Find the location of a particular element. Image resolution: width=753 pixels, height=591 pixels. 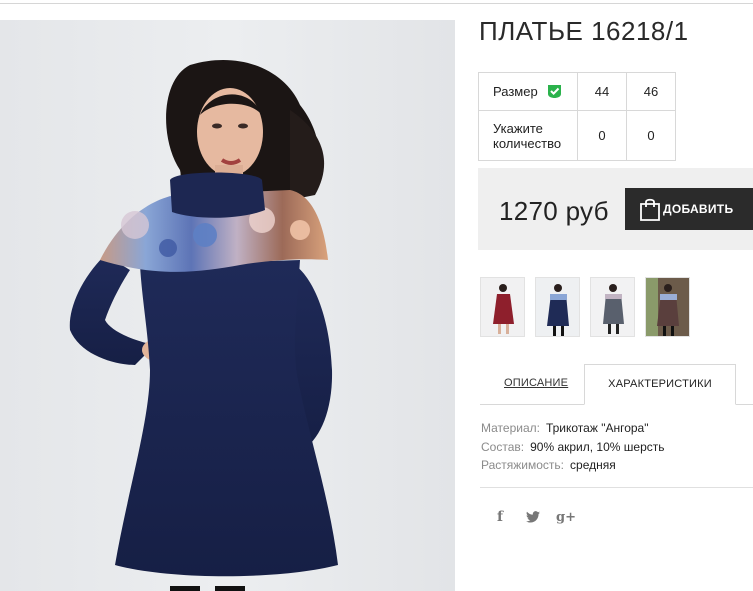

size-quantity-table: Размер 44 46 Укажите количество 0 0 is located at coordinates (577, 116).